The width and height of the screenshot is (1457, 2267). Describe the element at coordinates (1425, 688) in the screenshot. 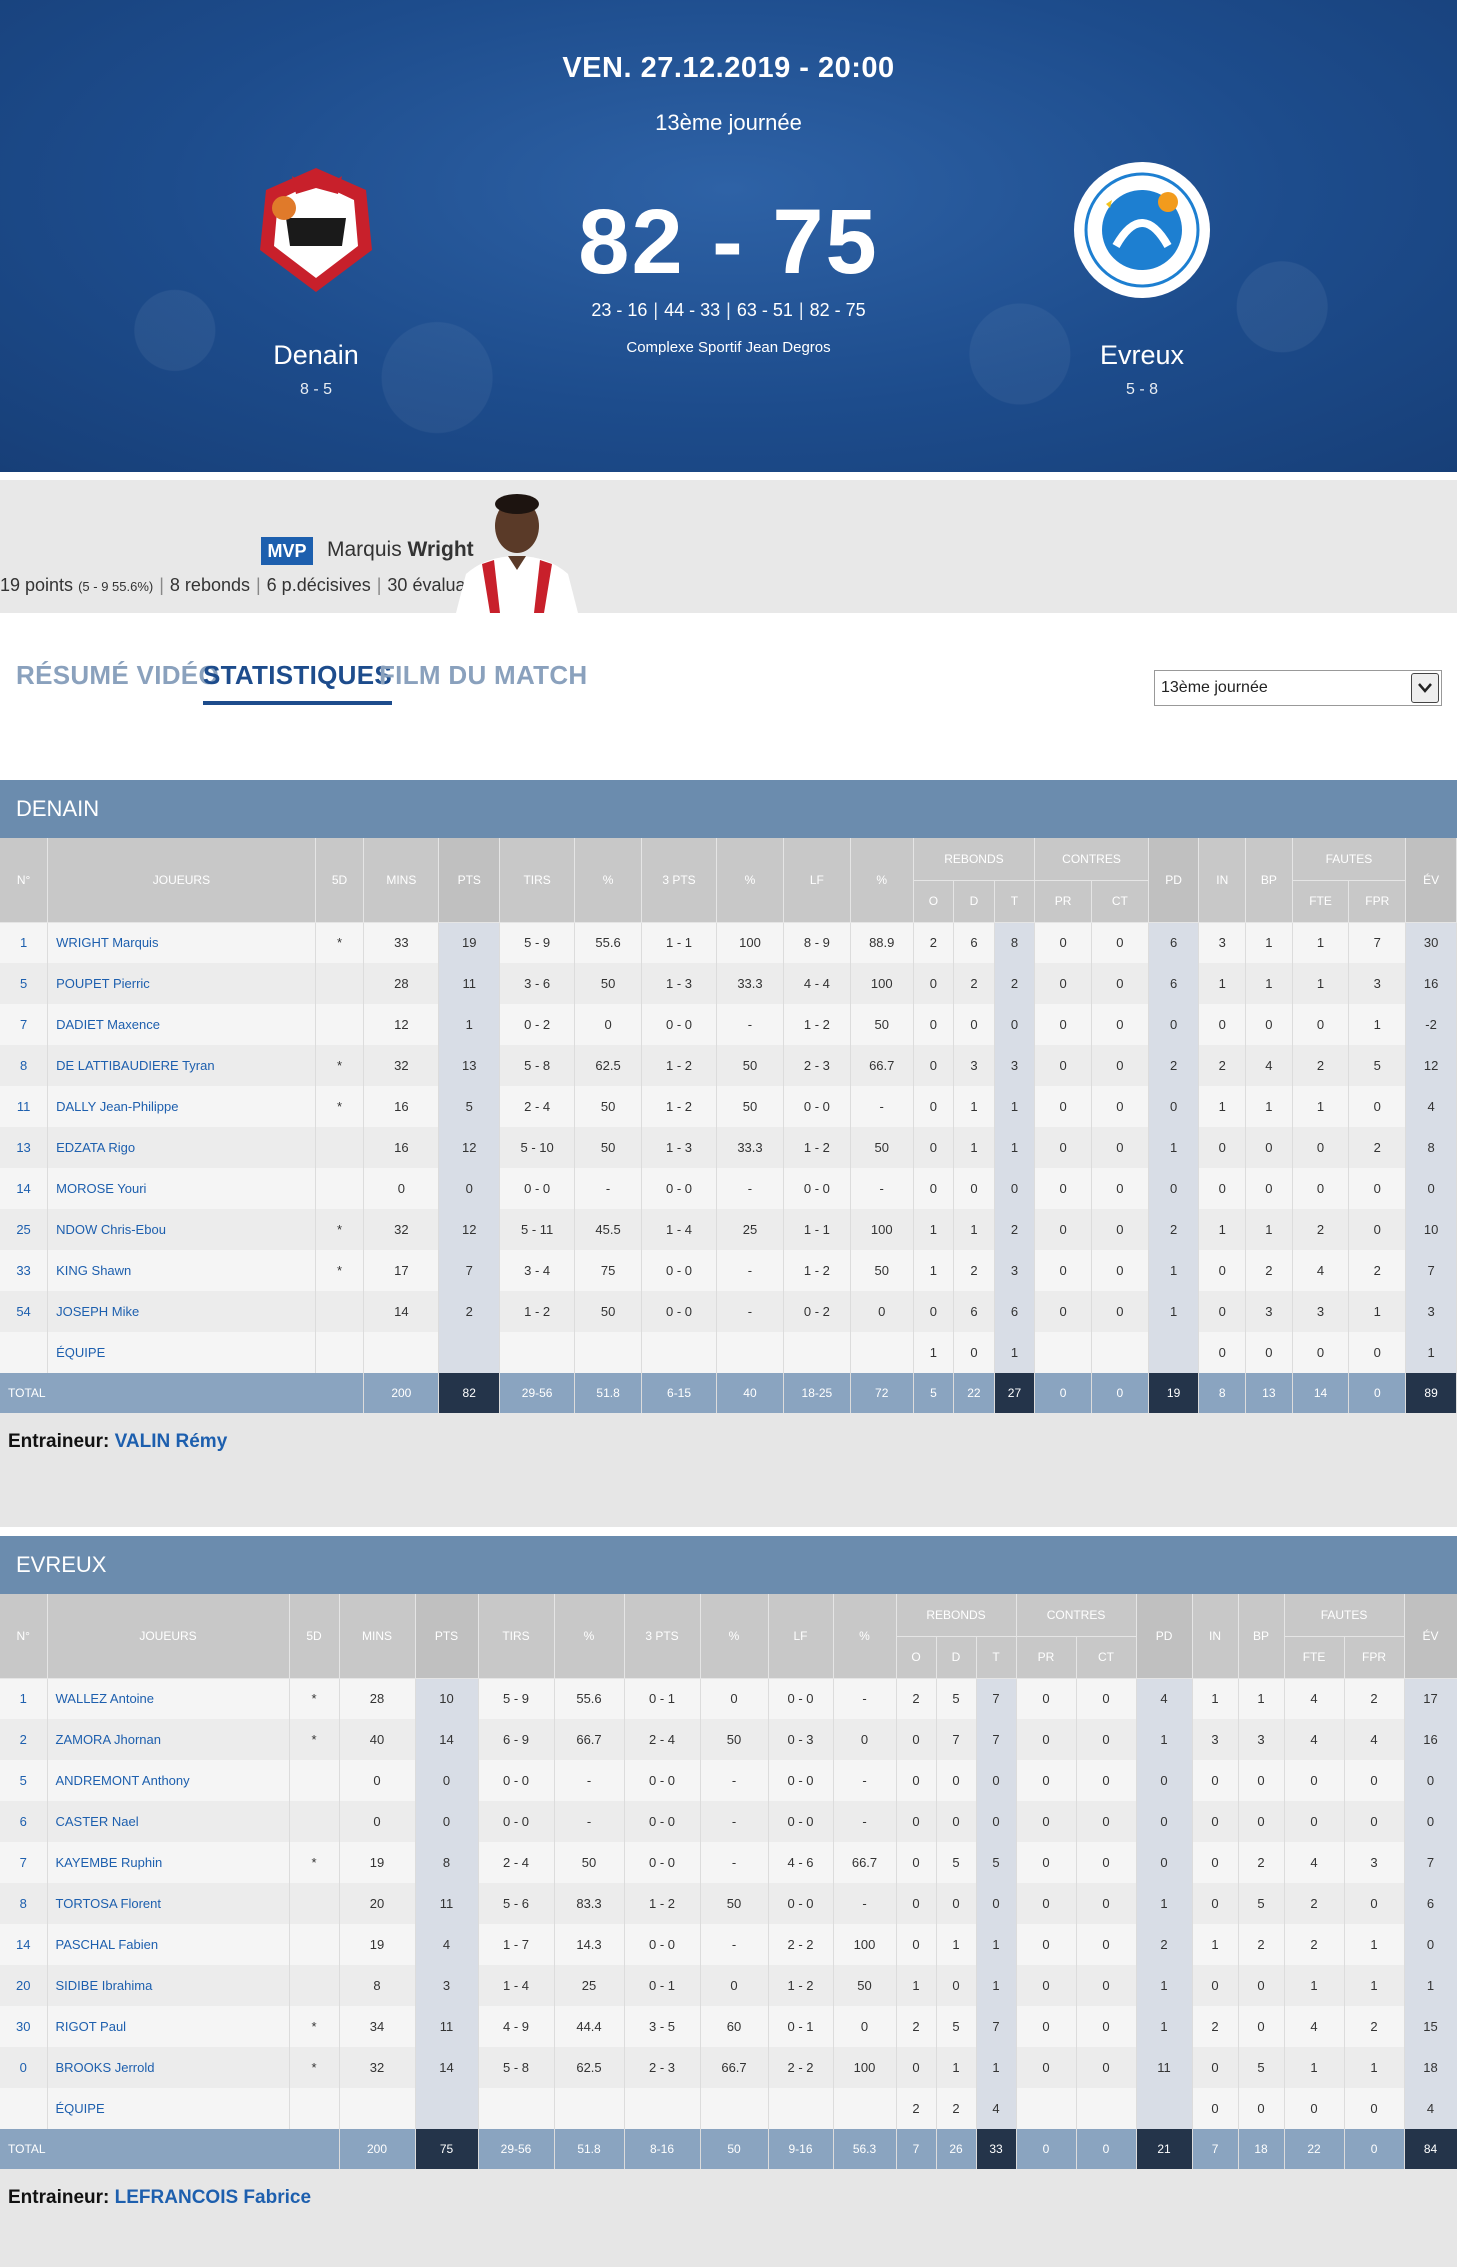

I see `chevron-down-icon` at that location.